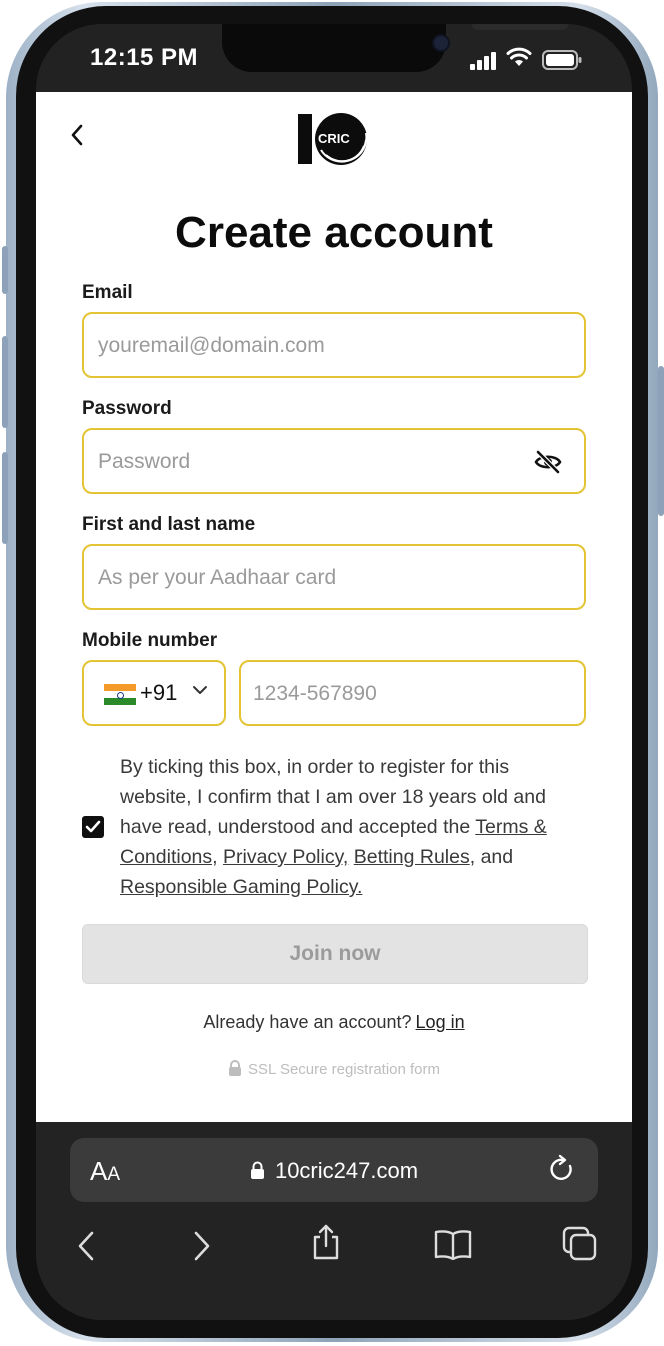 This screenshot has width=664, height=1346. I want to click on page-title: Create account, so click(334, 232).